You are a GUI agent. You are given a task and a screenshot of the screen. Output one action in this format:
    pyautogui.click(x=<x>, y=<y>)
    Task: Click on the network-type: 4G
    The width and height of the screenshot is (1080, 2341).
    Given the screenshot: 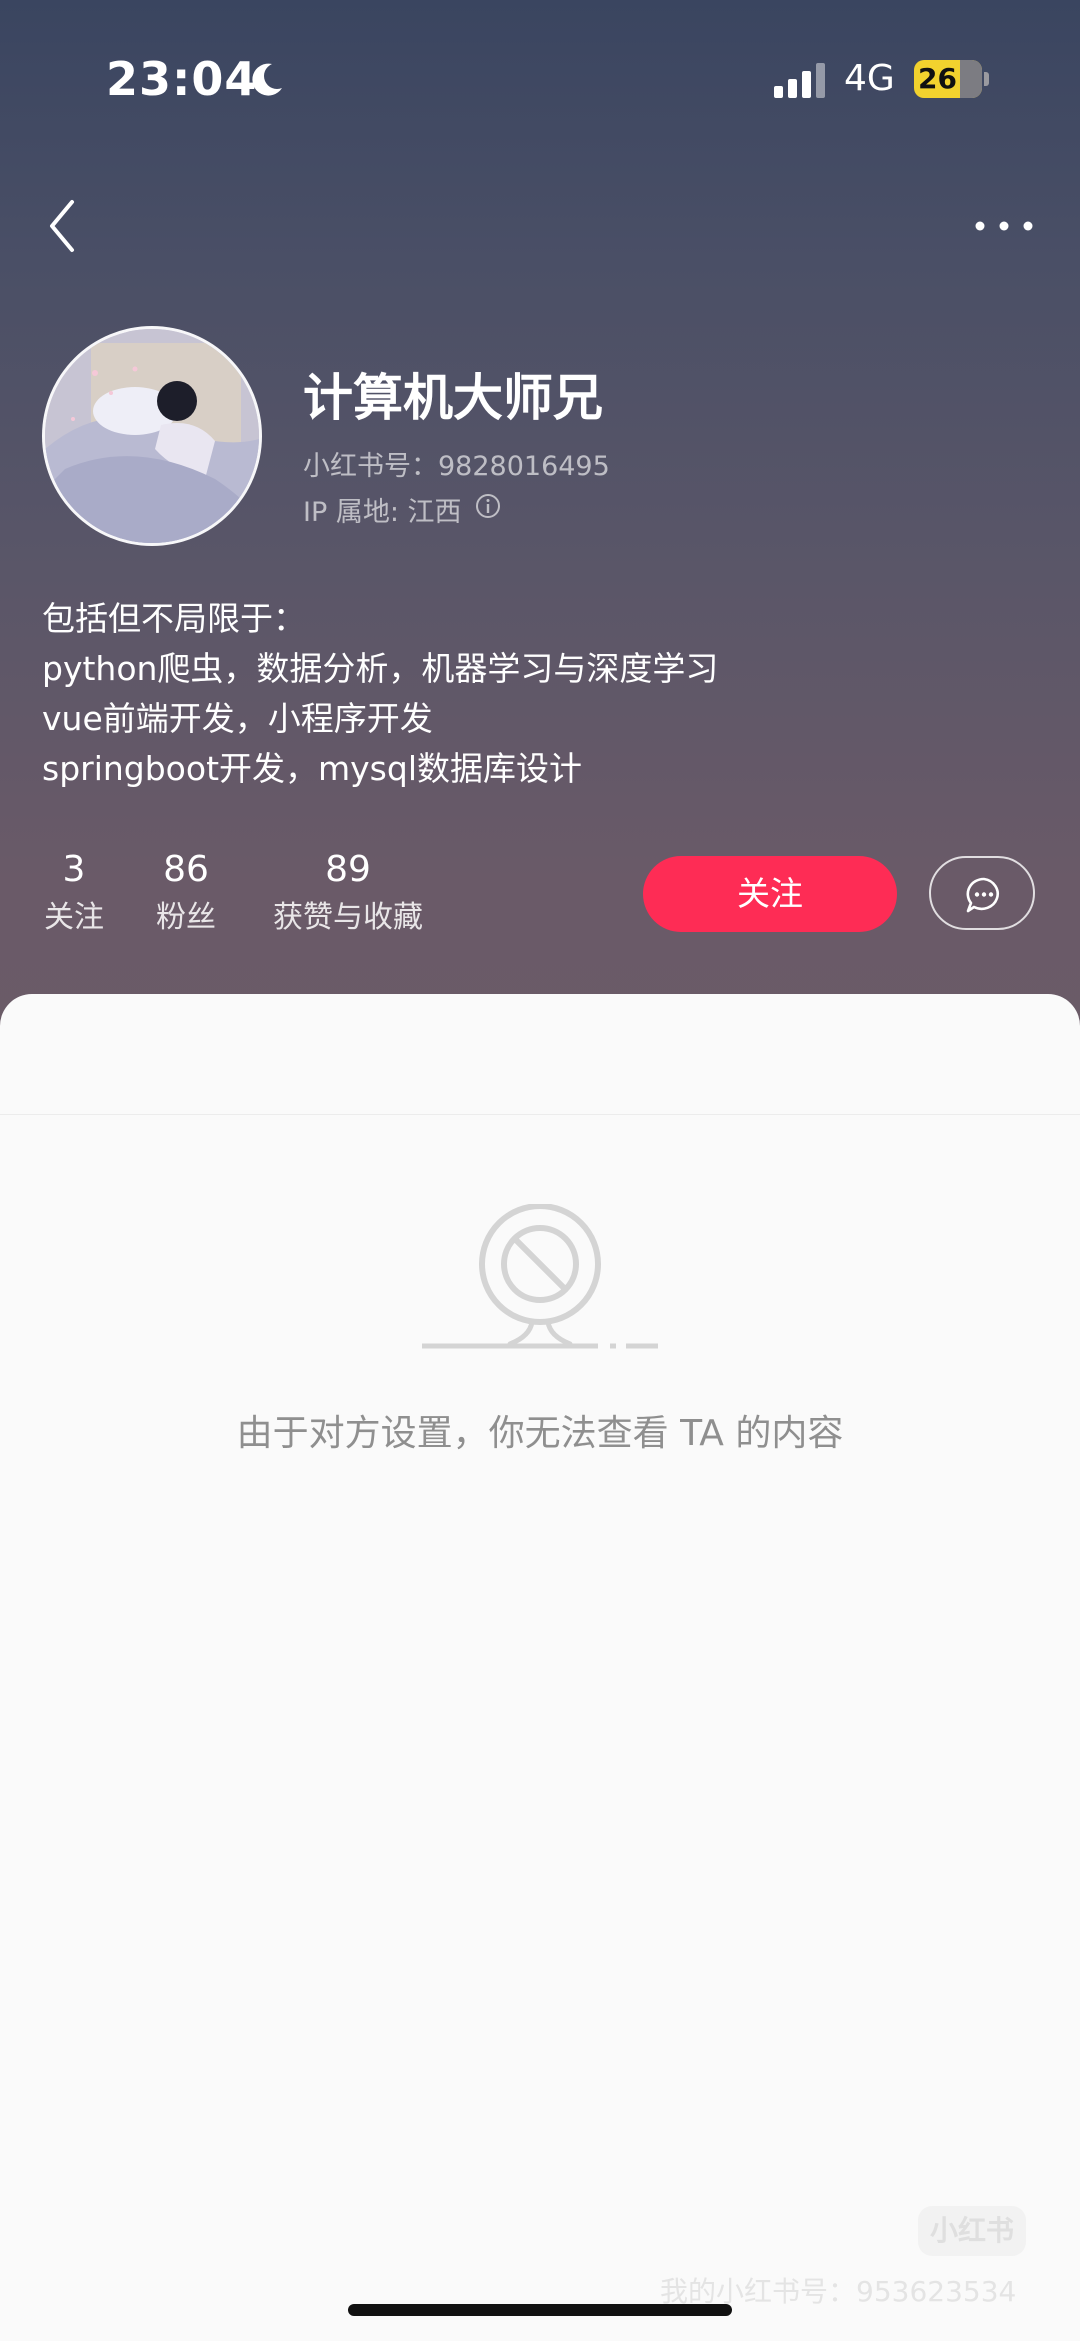 What is the action you would take?
    pyautogui.click(x=869, y=78)
    